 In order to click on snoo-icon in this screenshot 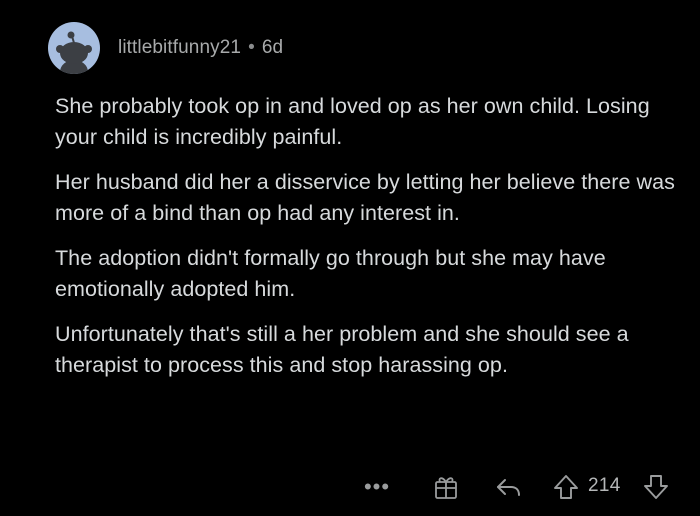, I will do `click(74, 52)`.